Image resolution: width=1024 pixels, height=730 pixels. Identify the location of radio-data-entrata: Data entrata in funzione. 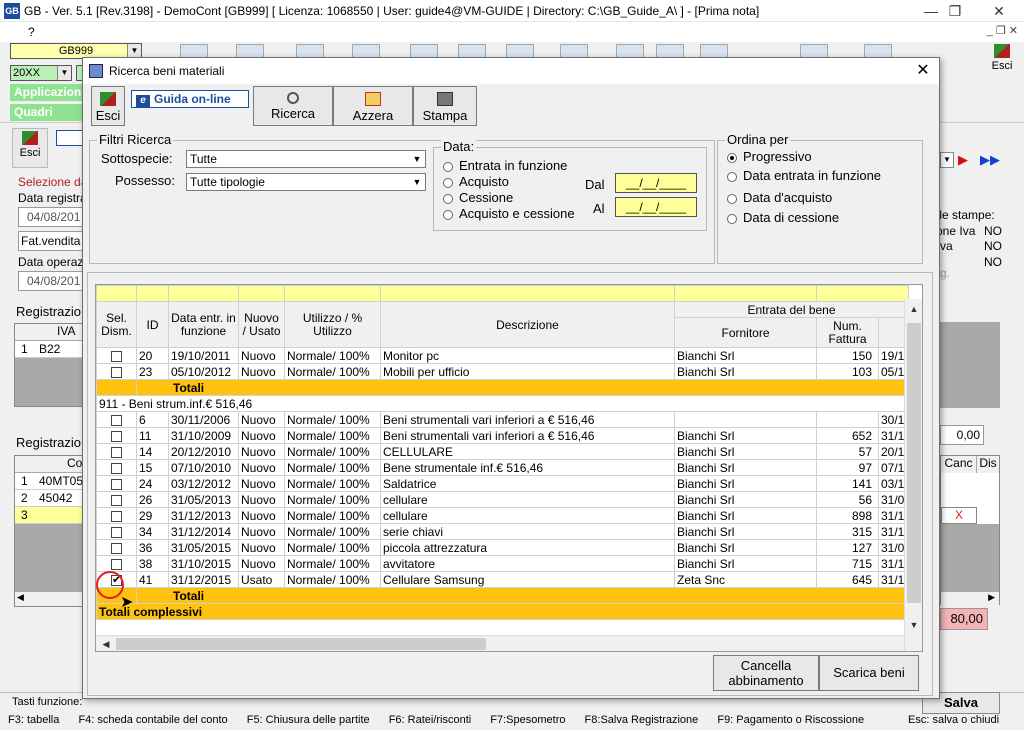
(804, 175).